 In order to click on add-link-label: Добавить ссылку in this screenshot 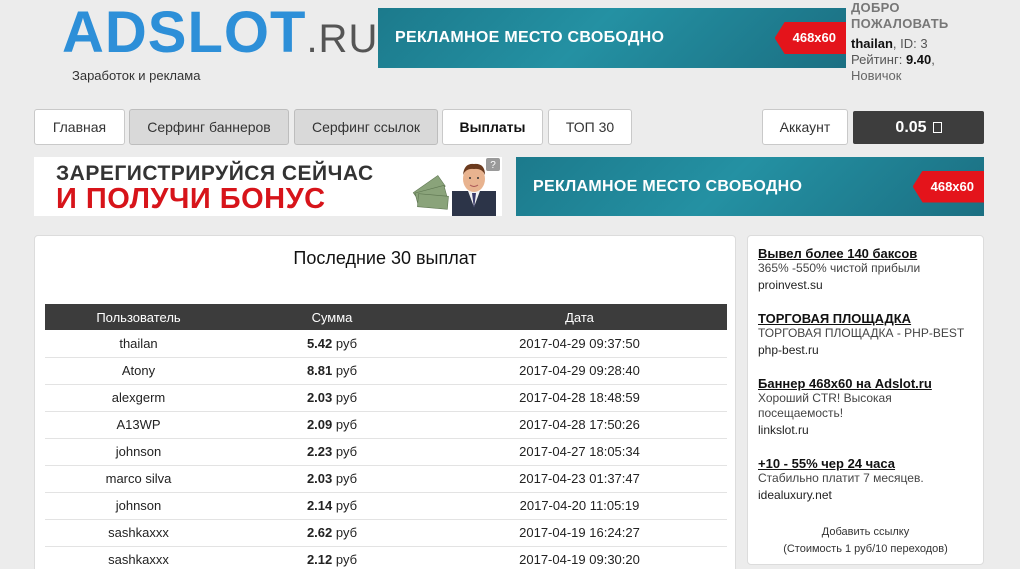, I will do `click(865, 532)`.